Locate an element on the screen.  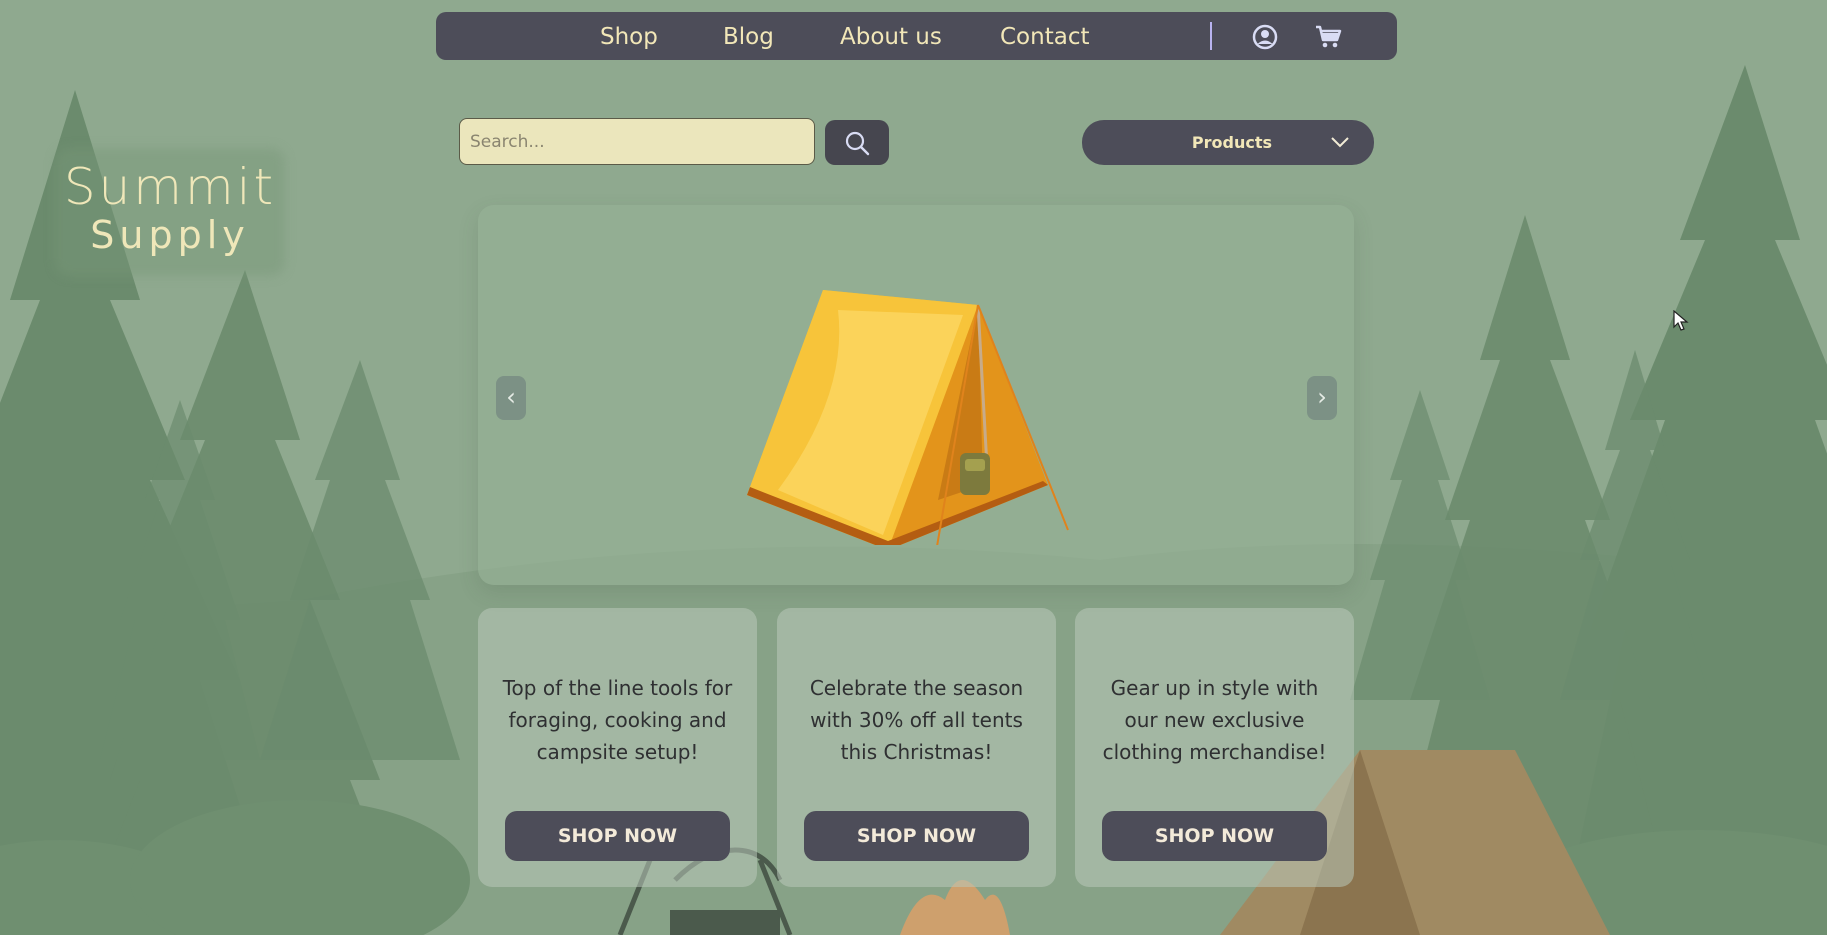
top-navigation-bar: Shop Blog About us Contact is located at coordinates (916, 36).